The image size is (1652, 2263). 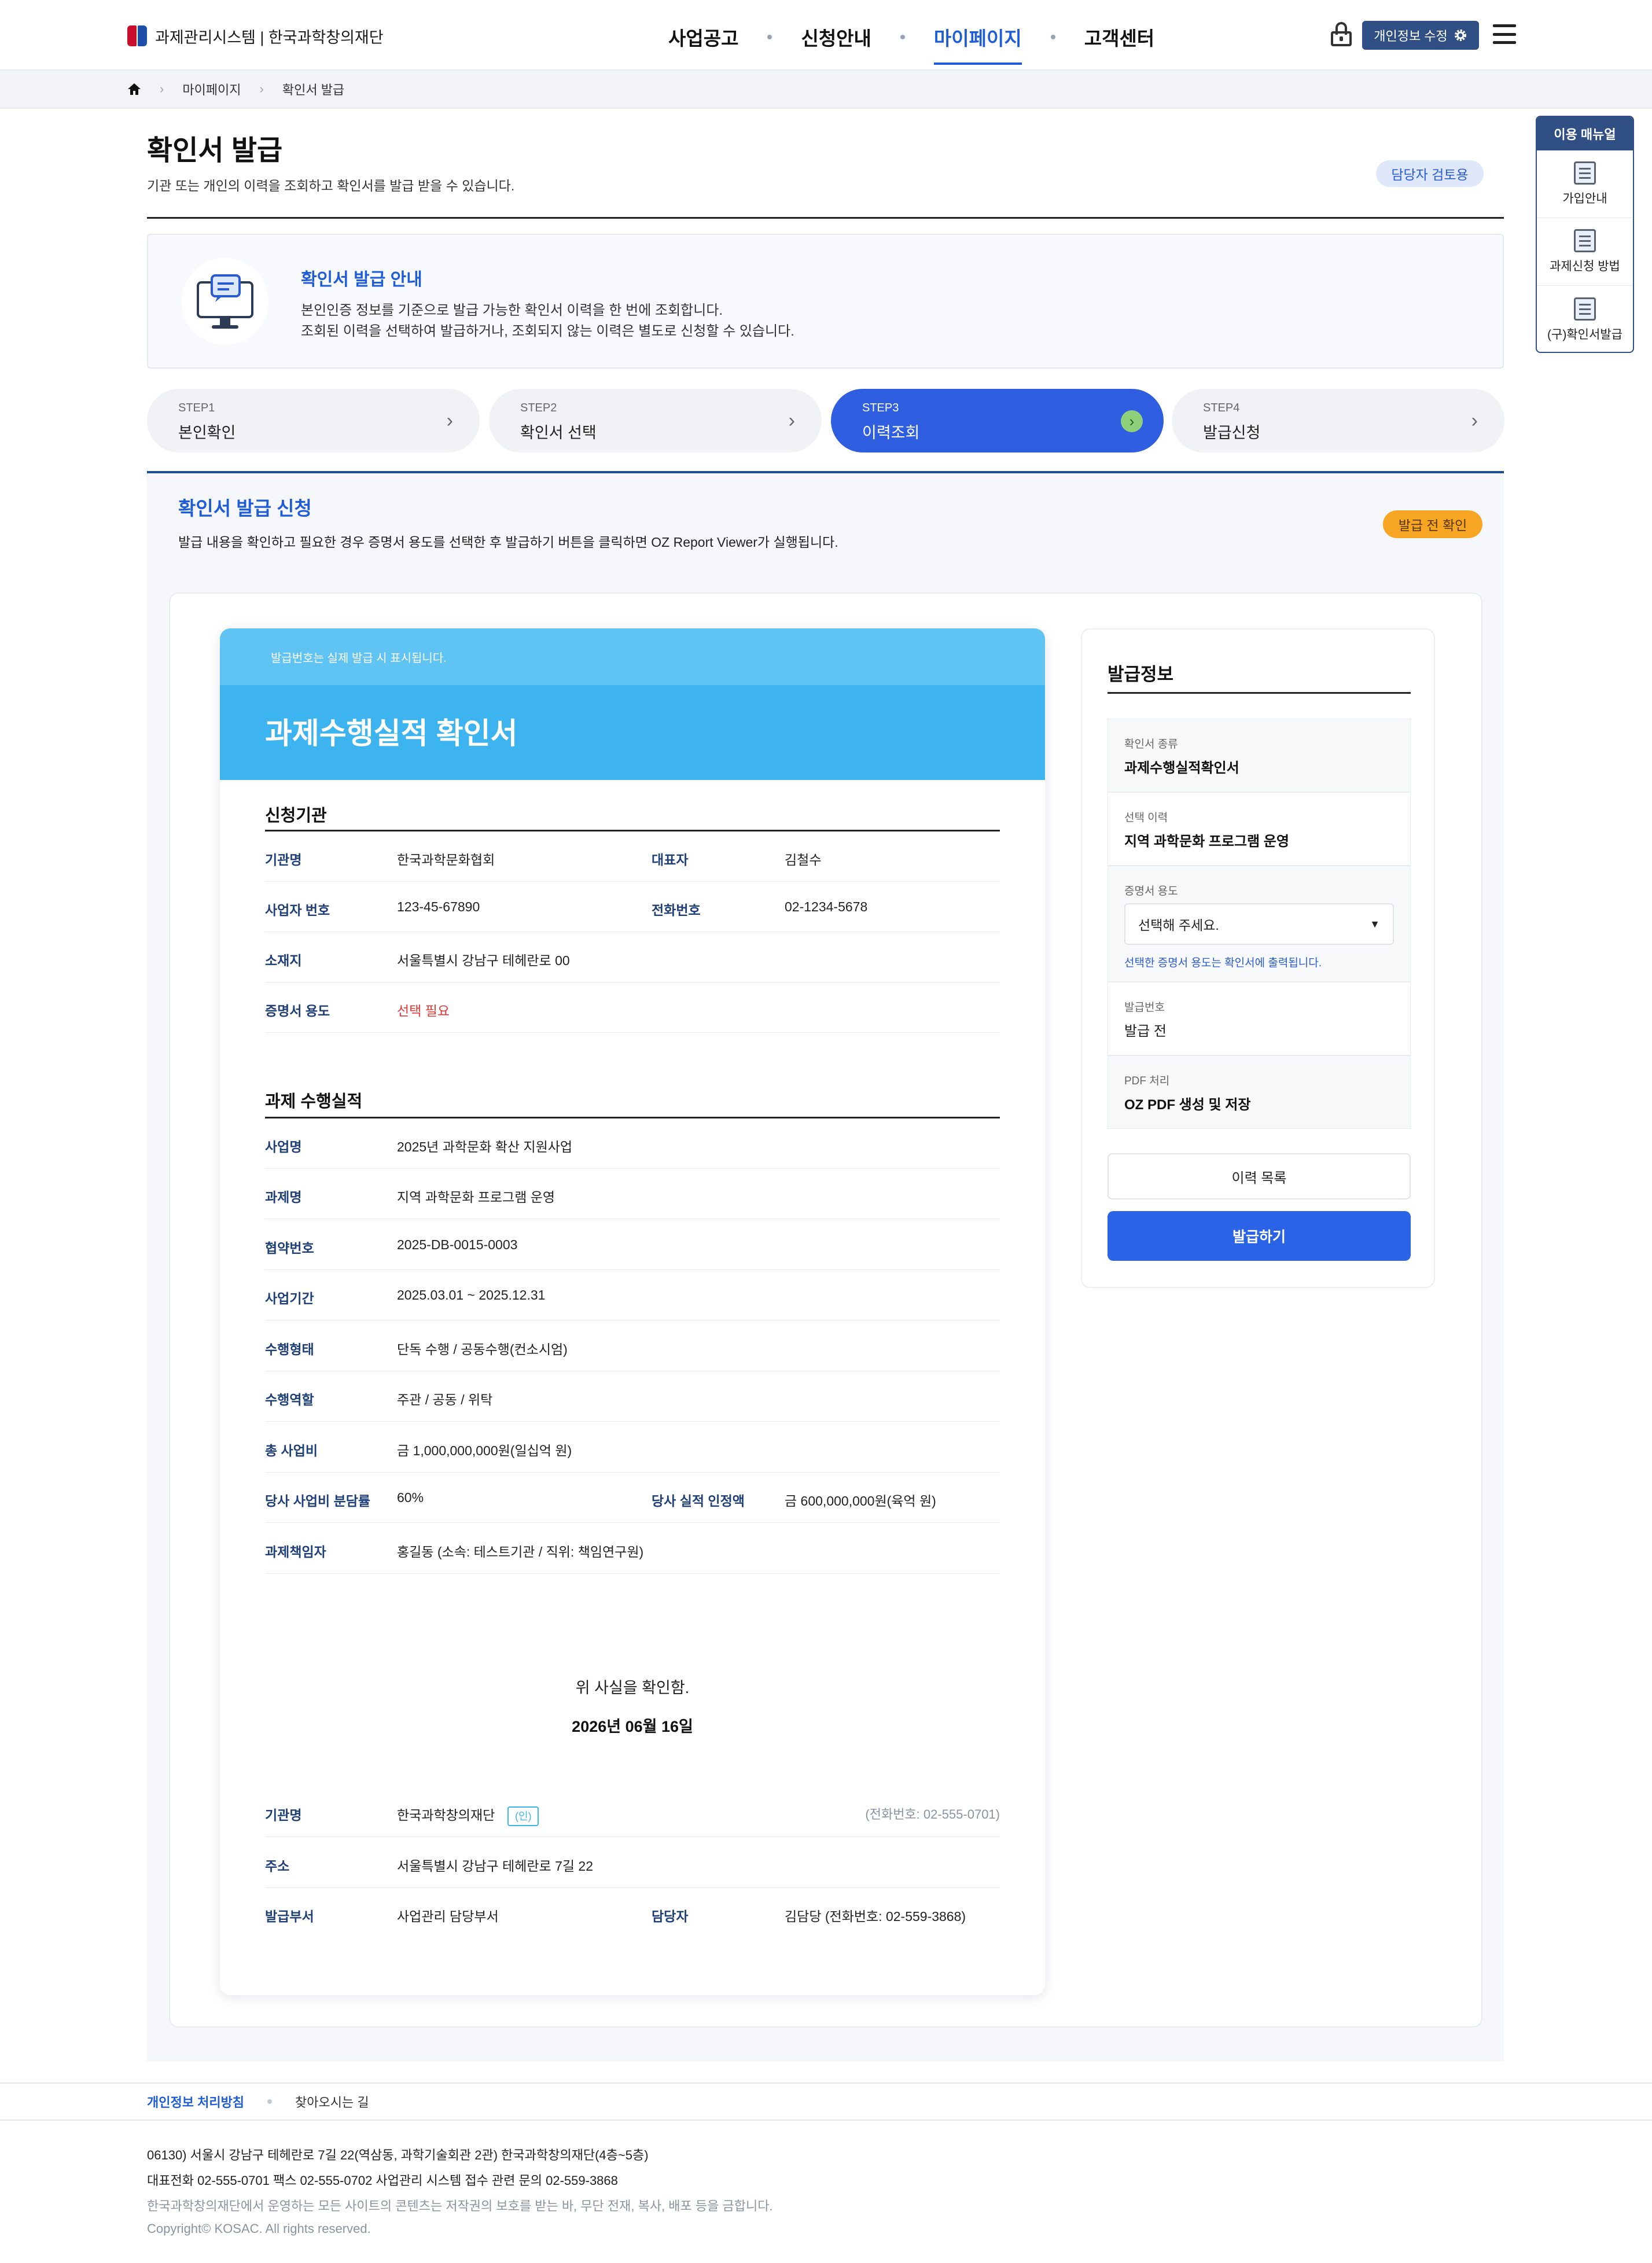 I want to click on field-label: 사업명, so click(x=283, y=1146).